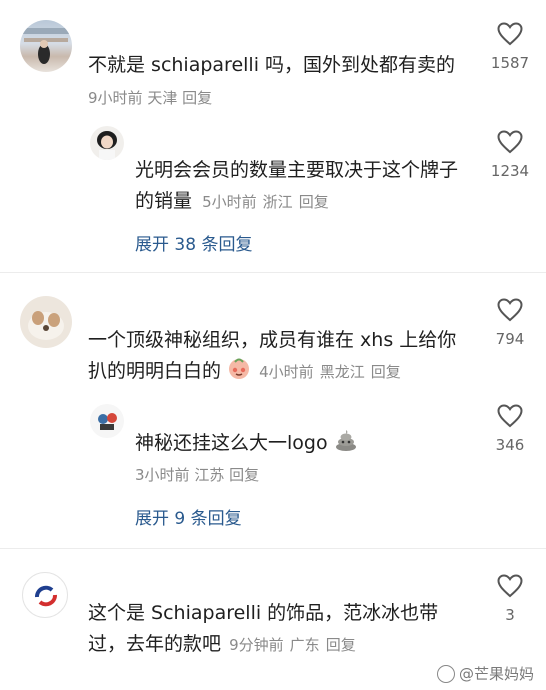  What do you see at coordinates (256, 645) in the screenshot?
I see `comment-time: 9分钟前` at bounding box center [256, 645].